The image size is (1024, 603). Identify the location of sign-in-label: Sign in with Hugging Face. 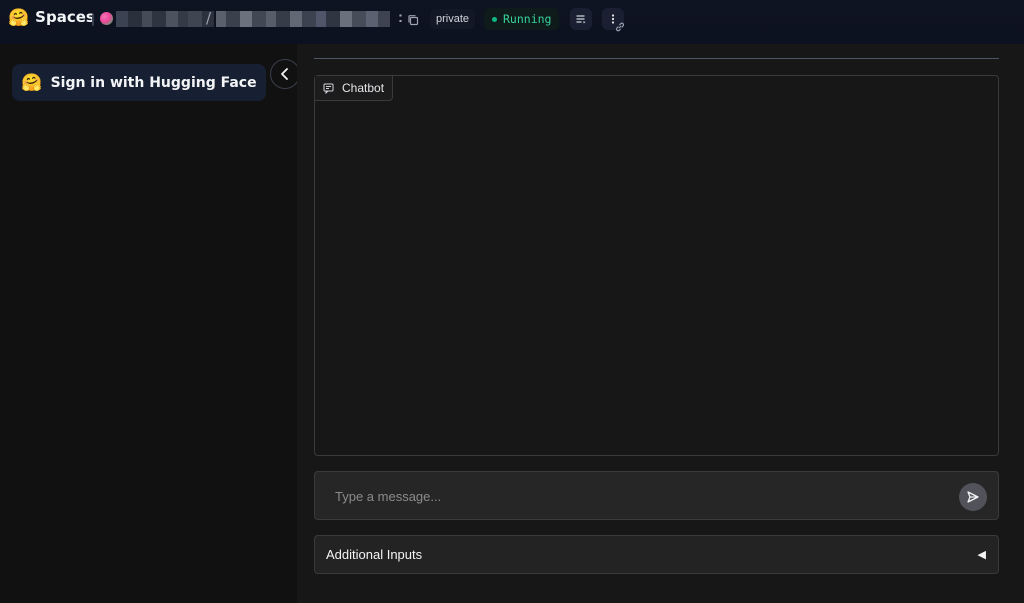
(153, 82).